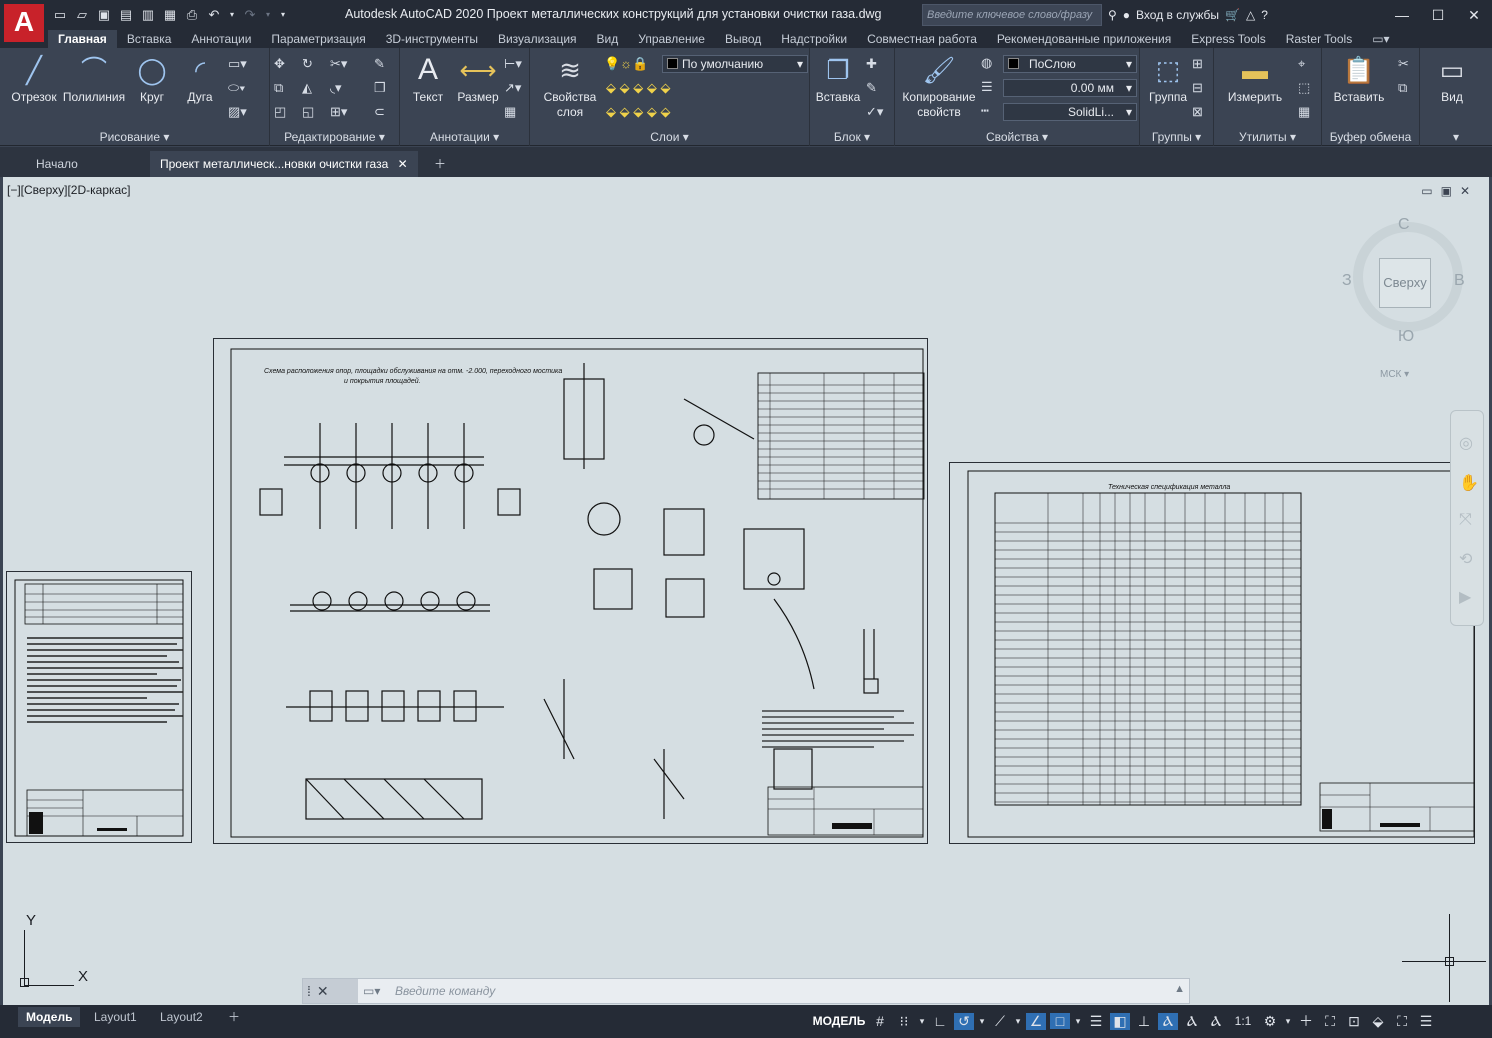 Image resolution: width=1492 pixels, height=1038 pixels. Describe the element at coordinates (148, 15) in the screenshot. I see `web-mobile-open-icon: ▥` at that location.